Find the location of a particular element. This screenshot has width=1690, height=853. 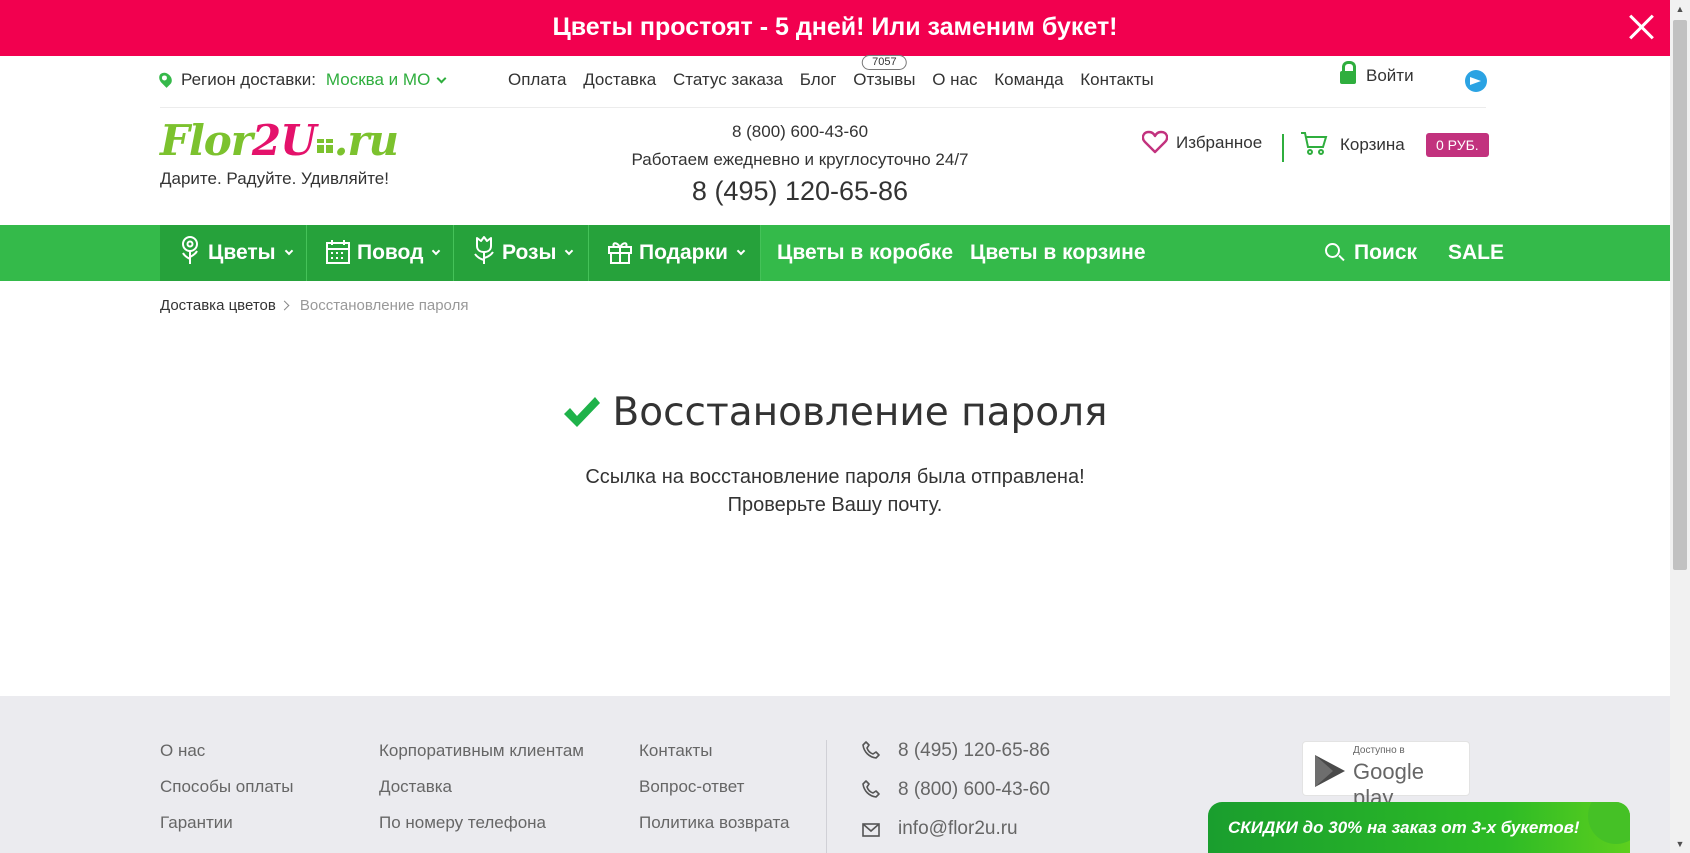

breadcrumb-home: Доставка цветов is located at coordinates (218, 305).